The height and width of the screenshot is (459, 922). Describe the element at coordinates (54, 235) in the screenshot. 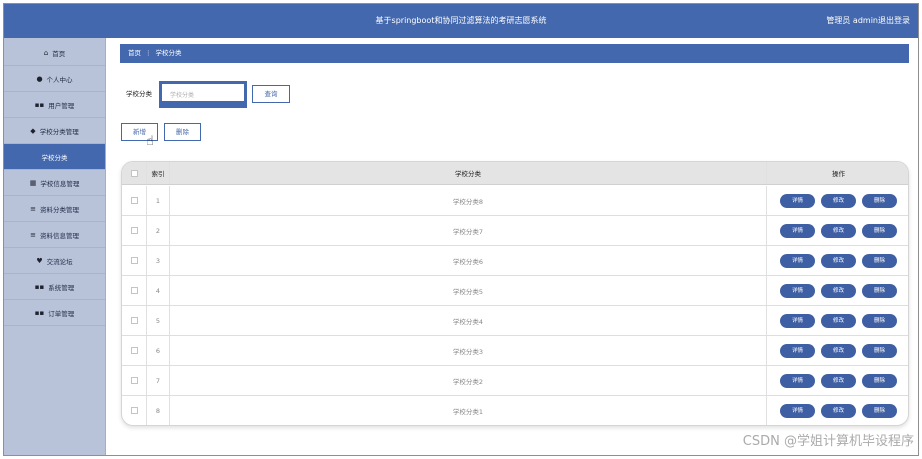

I see `sidebar-item: ≡ 资料信息管理` at that location.